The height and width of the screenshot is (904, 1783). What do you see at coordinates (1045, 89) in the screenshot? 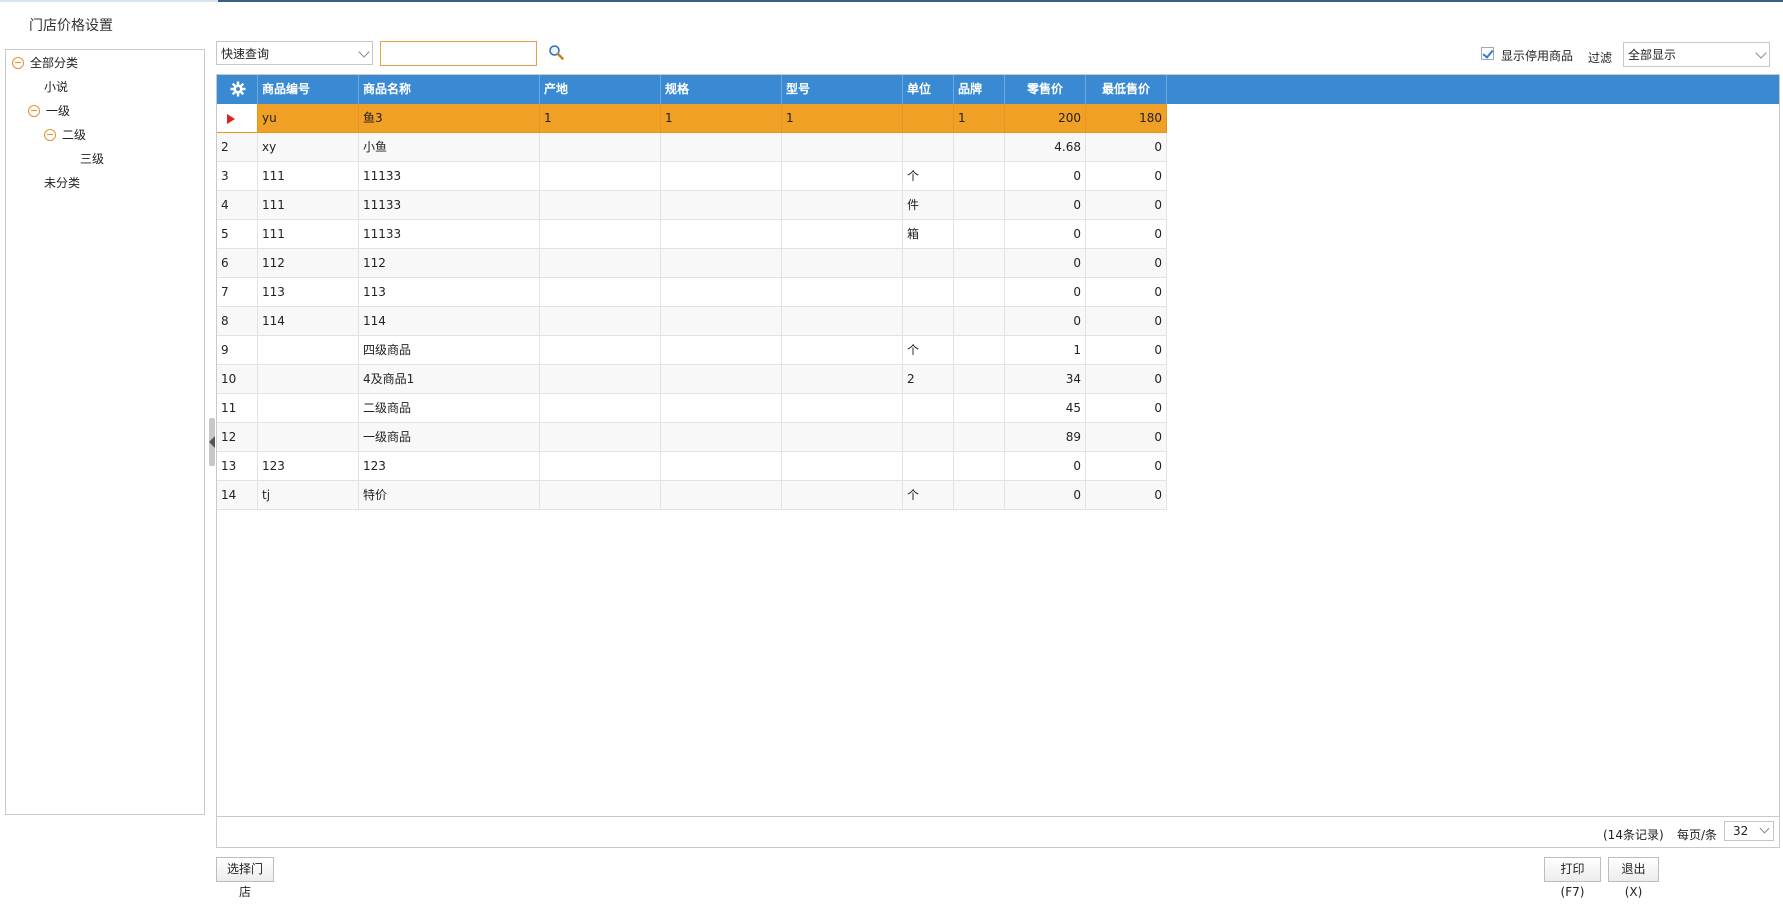
I see `column-header-retail-price: 零售价` at bounding box center [1045, 89].